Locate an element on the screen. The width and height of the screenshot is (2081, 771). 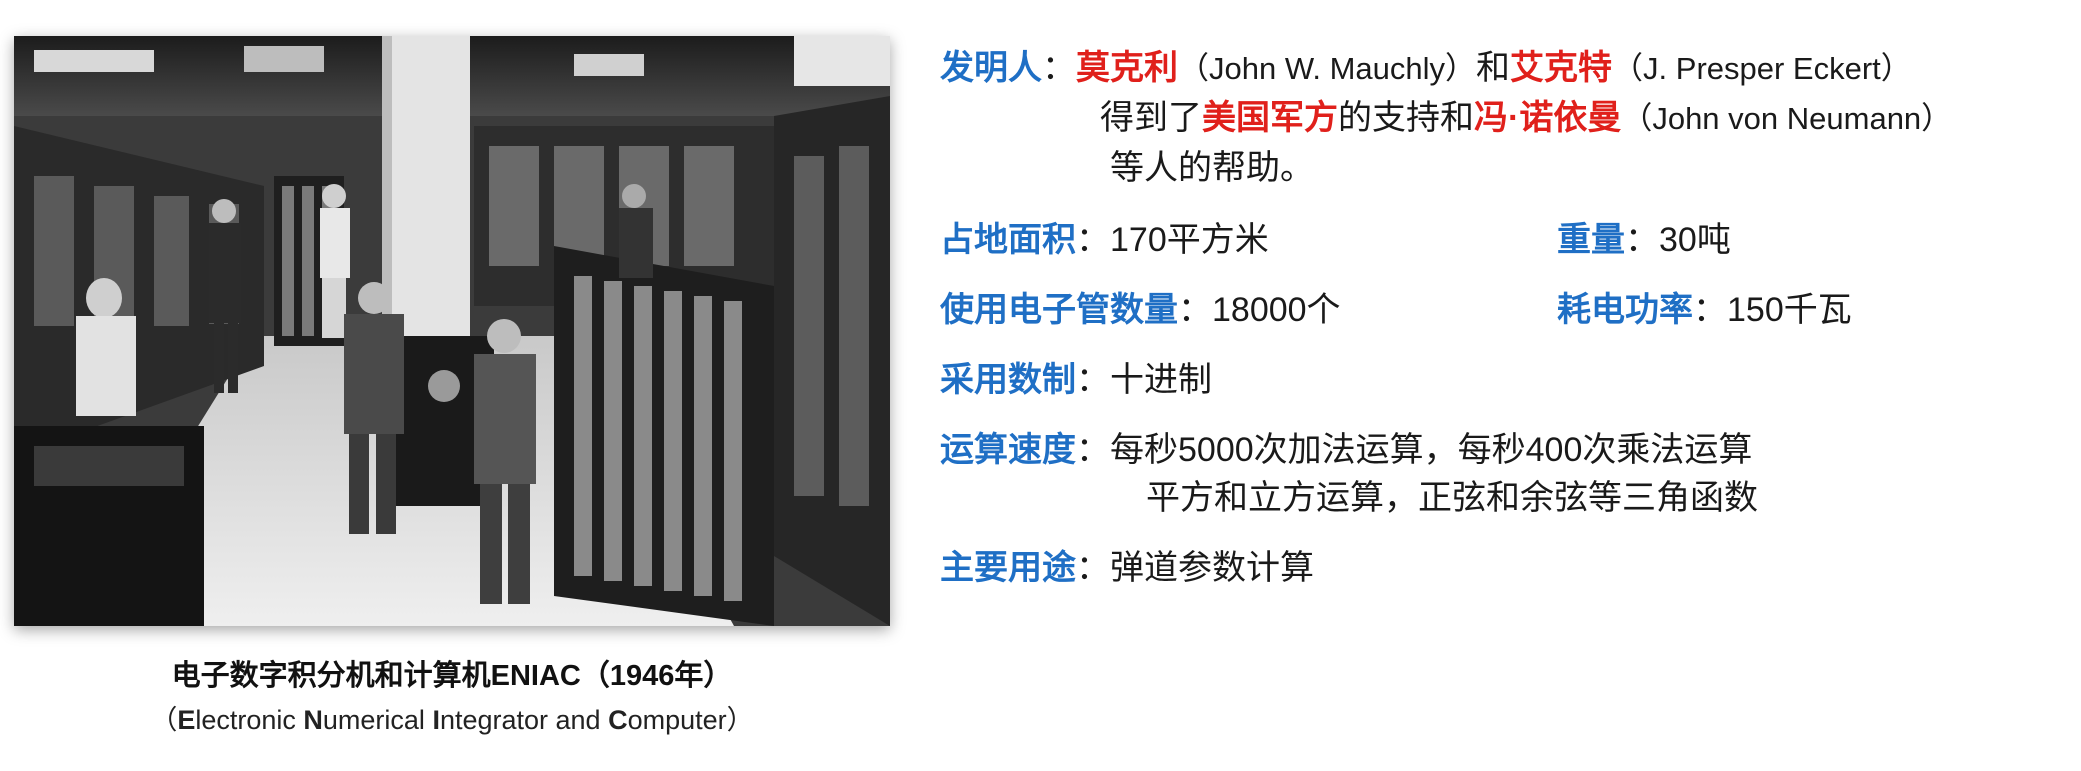
speed-row: 运算速度：每秒5000次加法运算，每秒400次乘法运算 is located at coordinates (1346, 450).